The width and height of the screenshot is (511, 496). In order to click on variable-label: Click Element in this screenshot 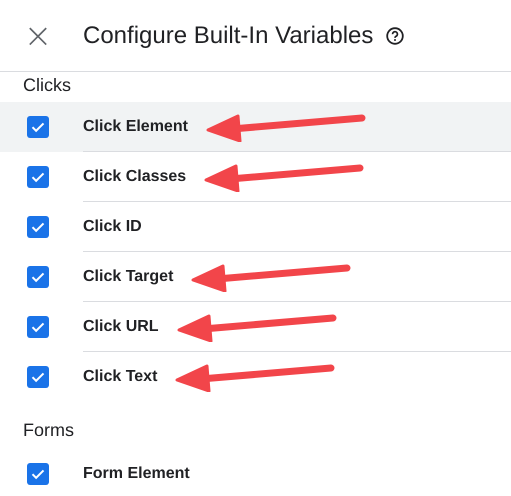, I will do `click(135, 127)`.